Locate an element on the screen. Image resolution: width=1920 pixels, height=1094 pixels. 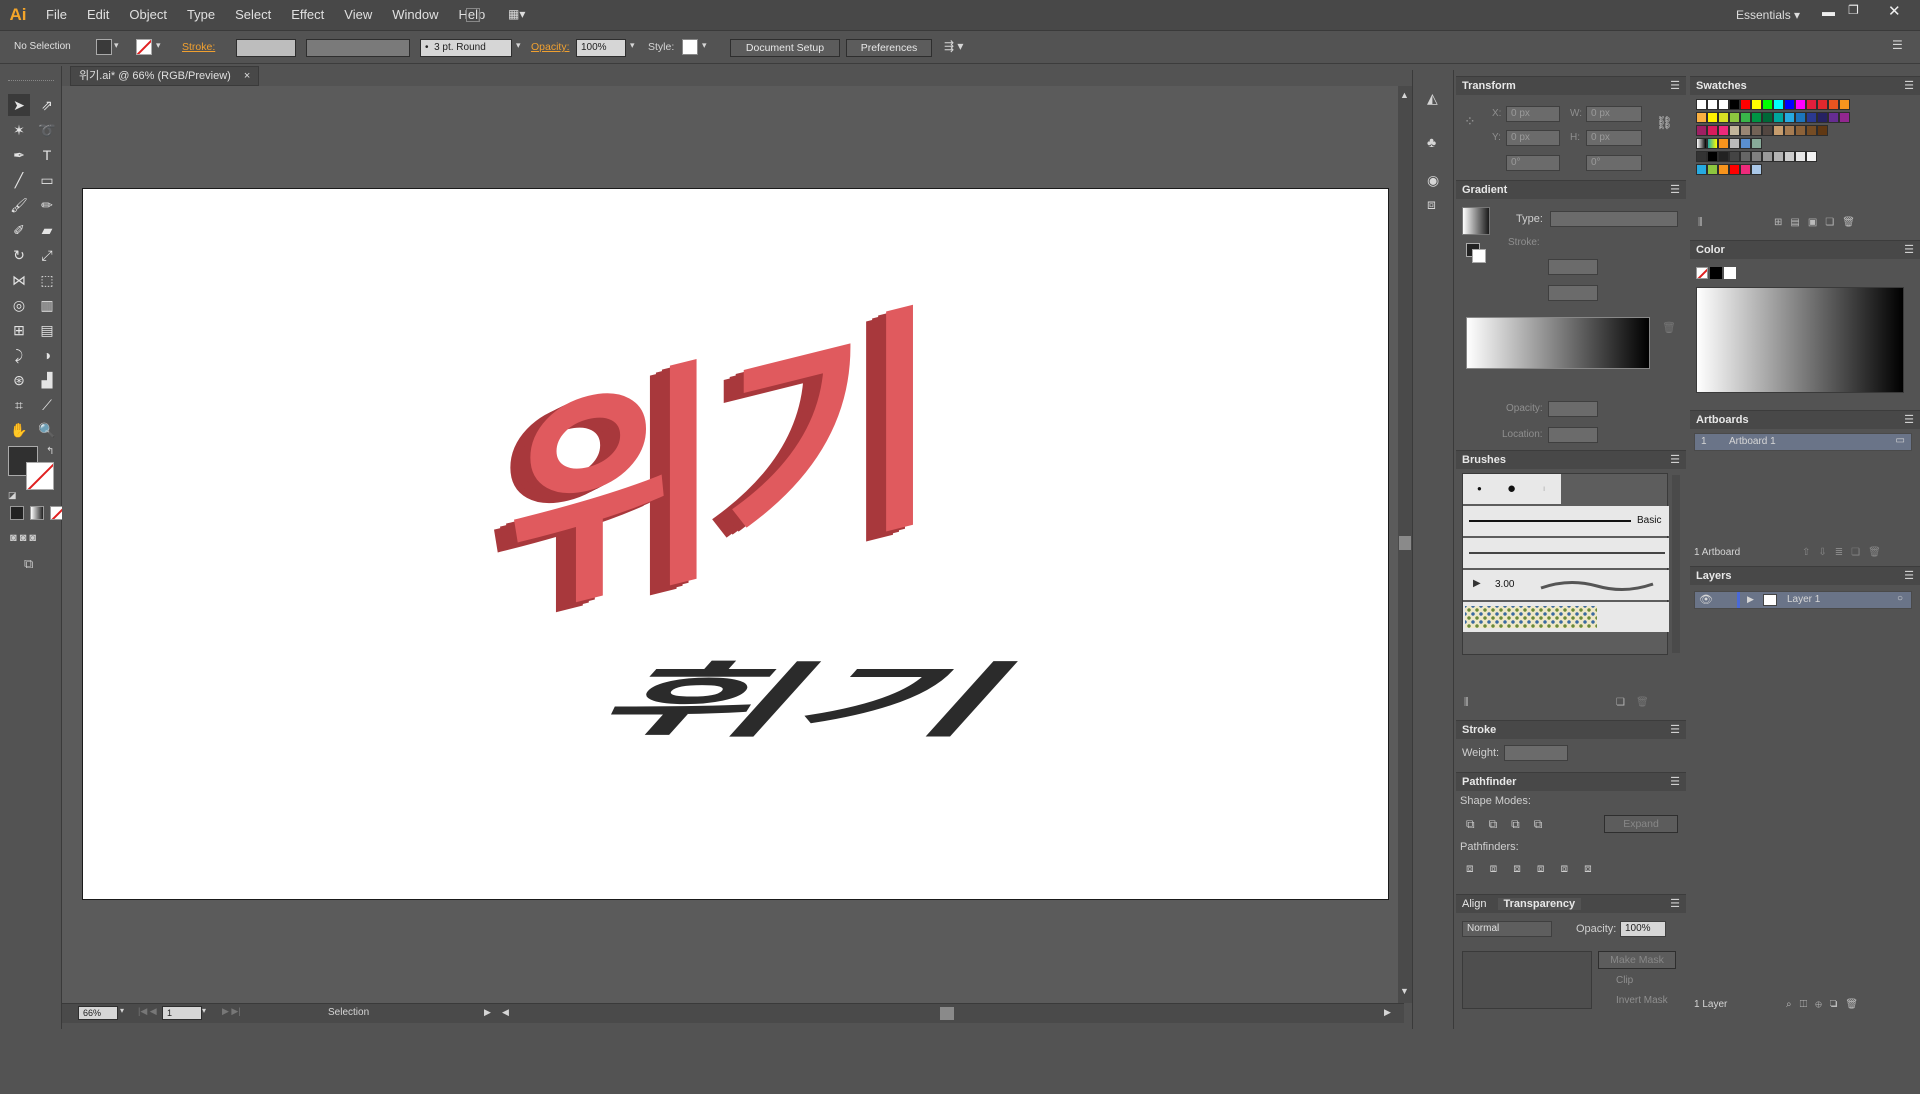
w-field: 0 px is located at coordinates (1614, 114).